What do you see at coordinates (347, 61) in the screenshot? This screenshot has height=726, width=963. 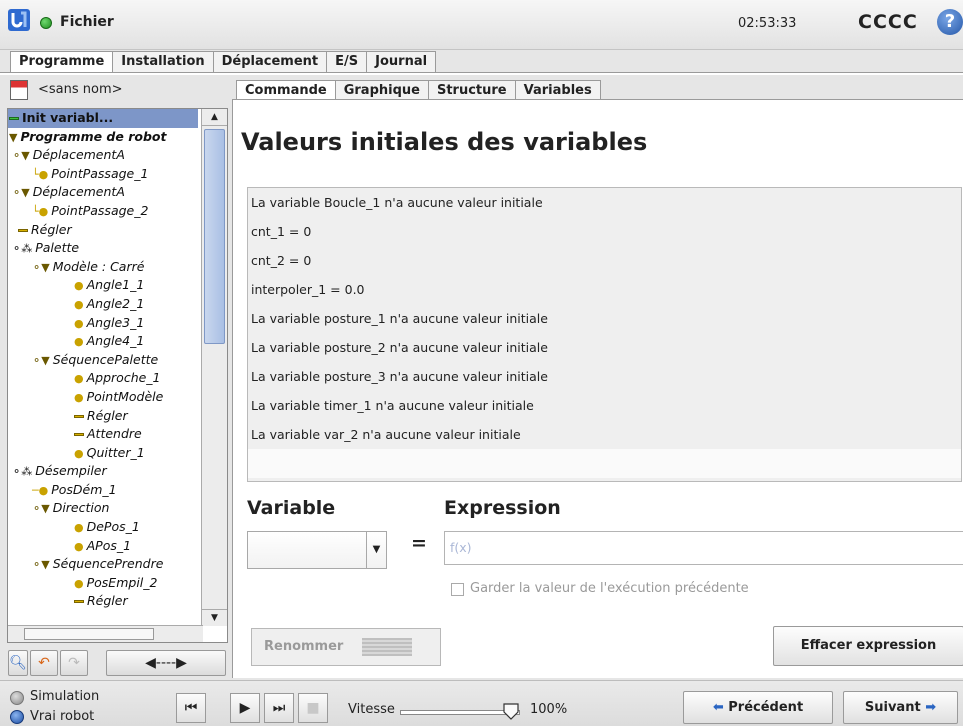 I see `tab-es: E/S` at bounding box center [347, 61].